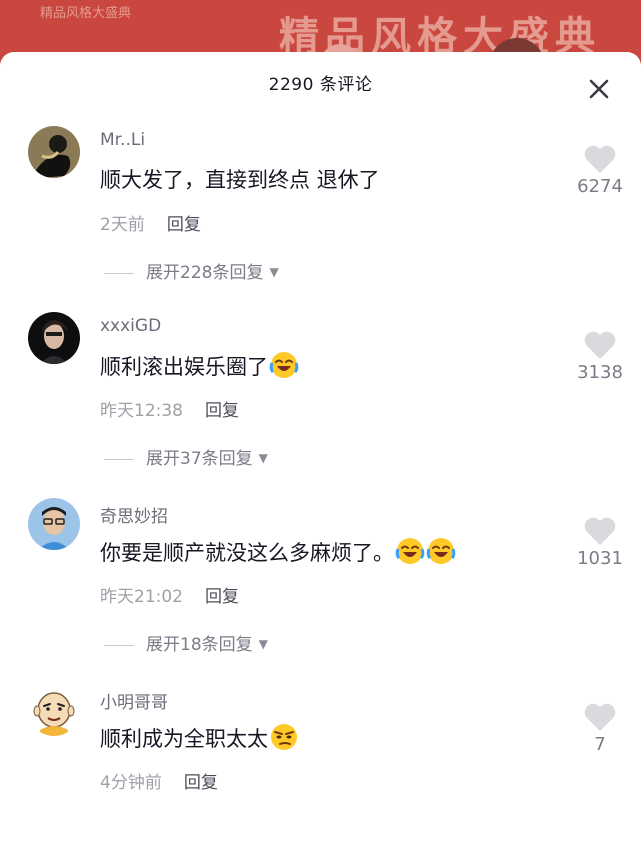  I want to click on like-count: 7, so click(600, 744).